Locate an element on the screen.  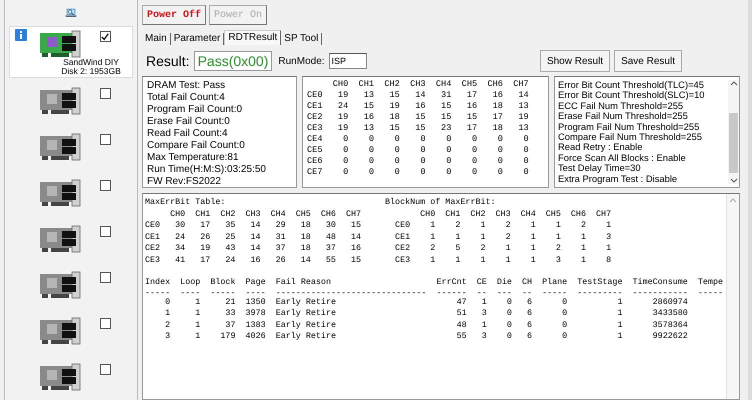
tab: RDTResult is located at coordinates (253, 37).